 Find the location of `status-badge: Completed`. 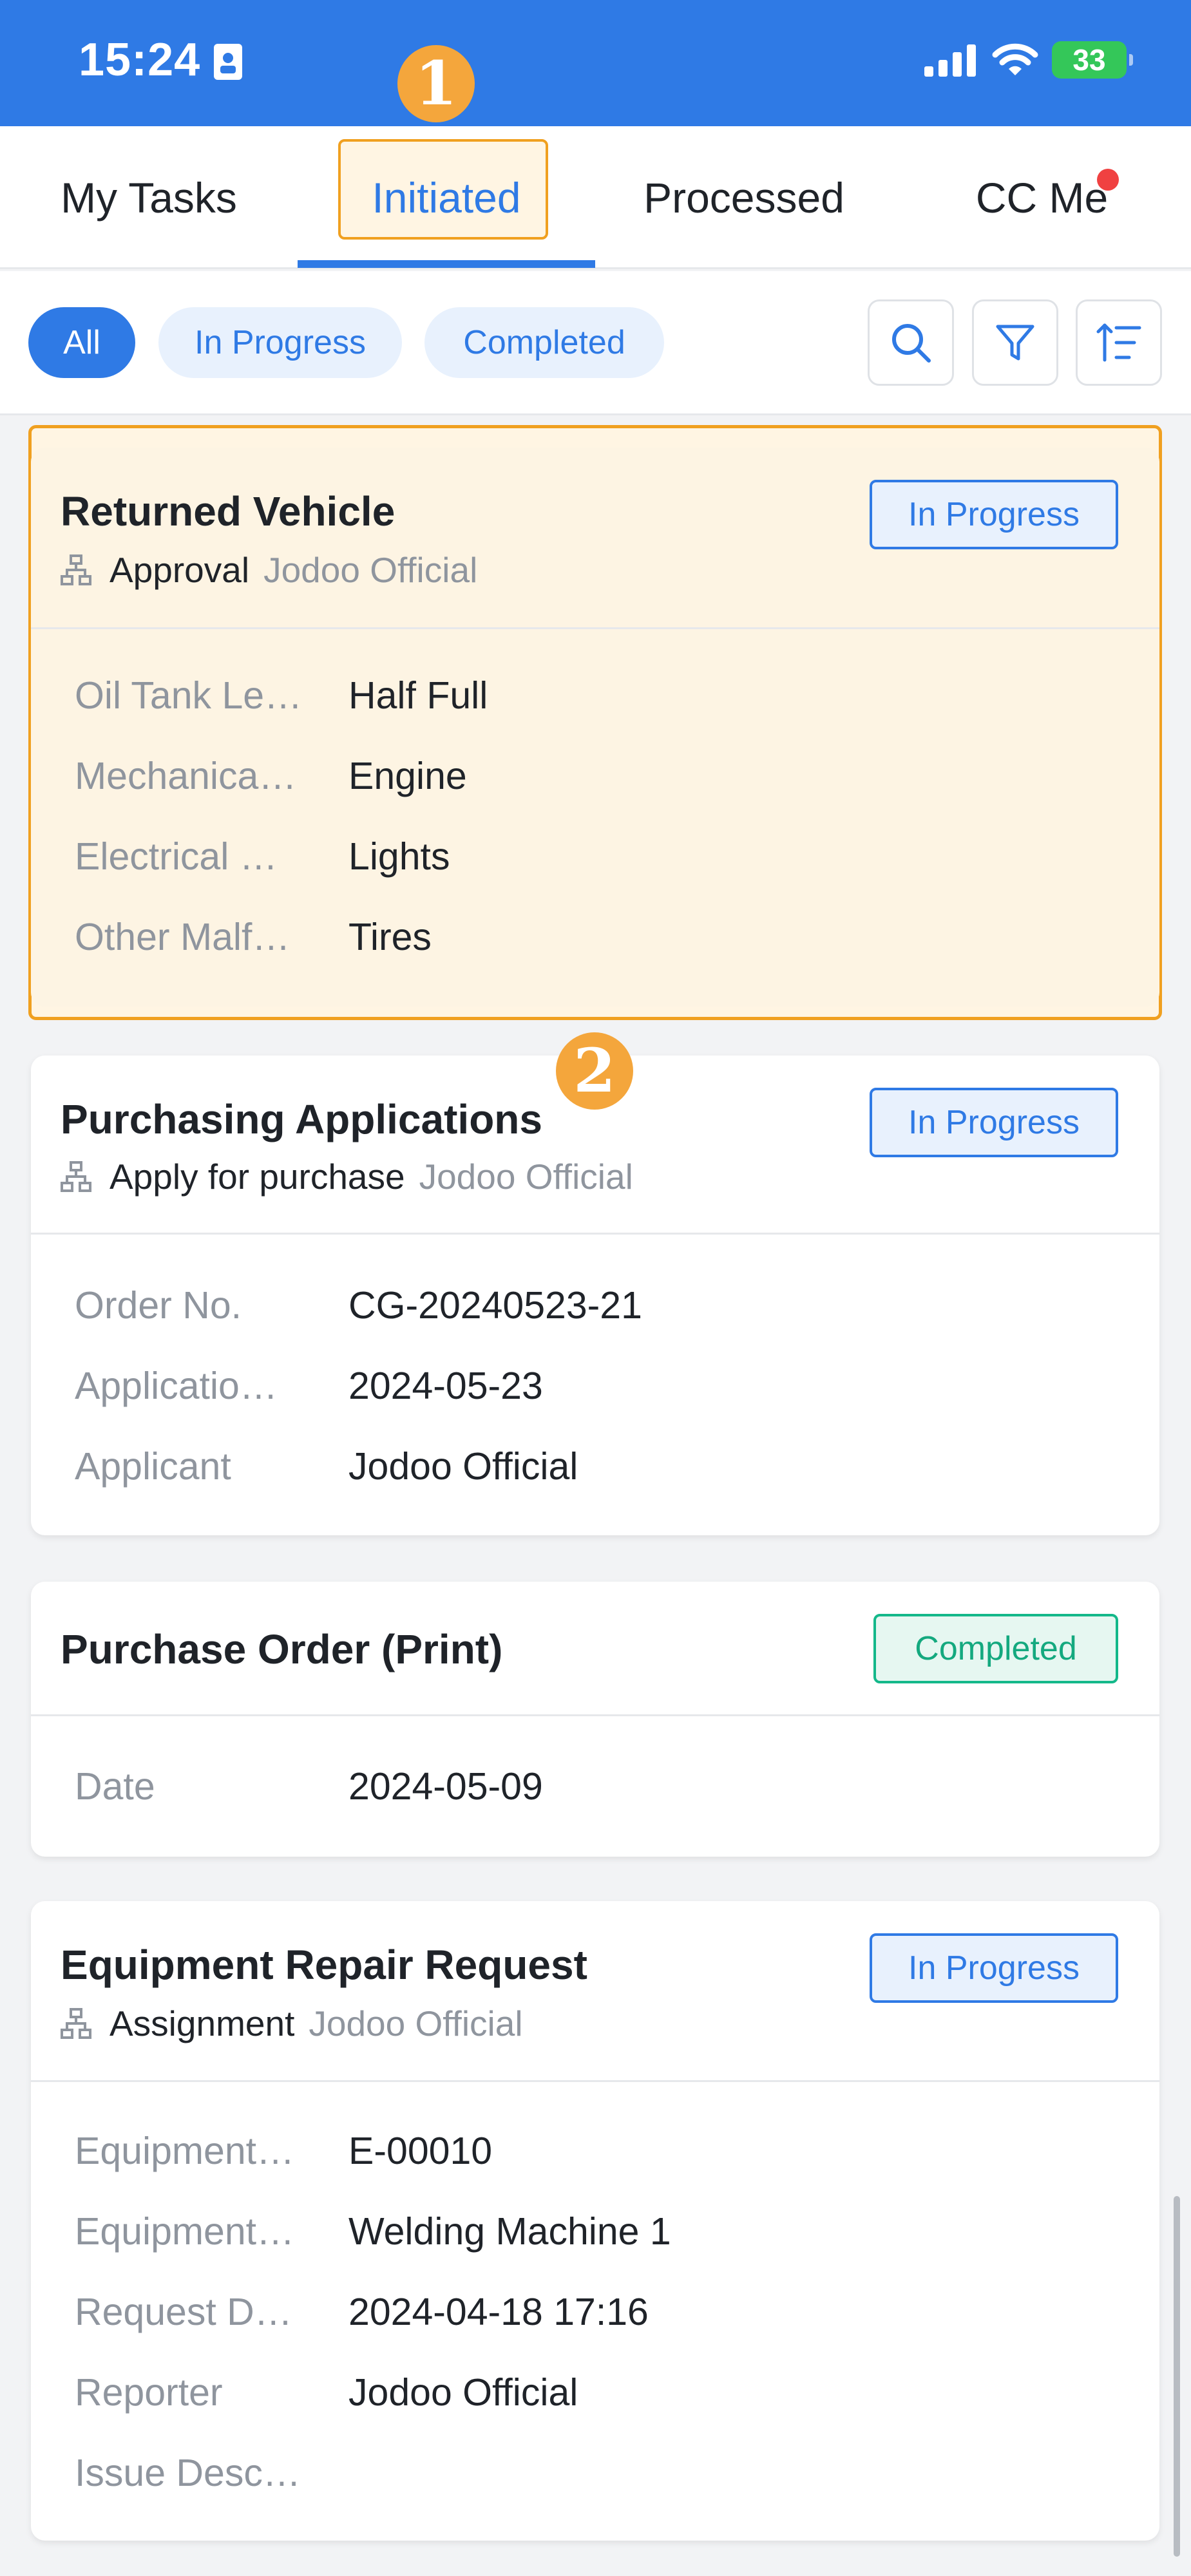

status-badge: Completed is located at coordinates (995, 1649).